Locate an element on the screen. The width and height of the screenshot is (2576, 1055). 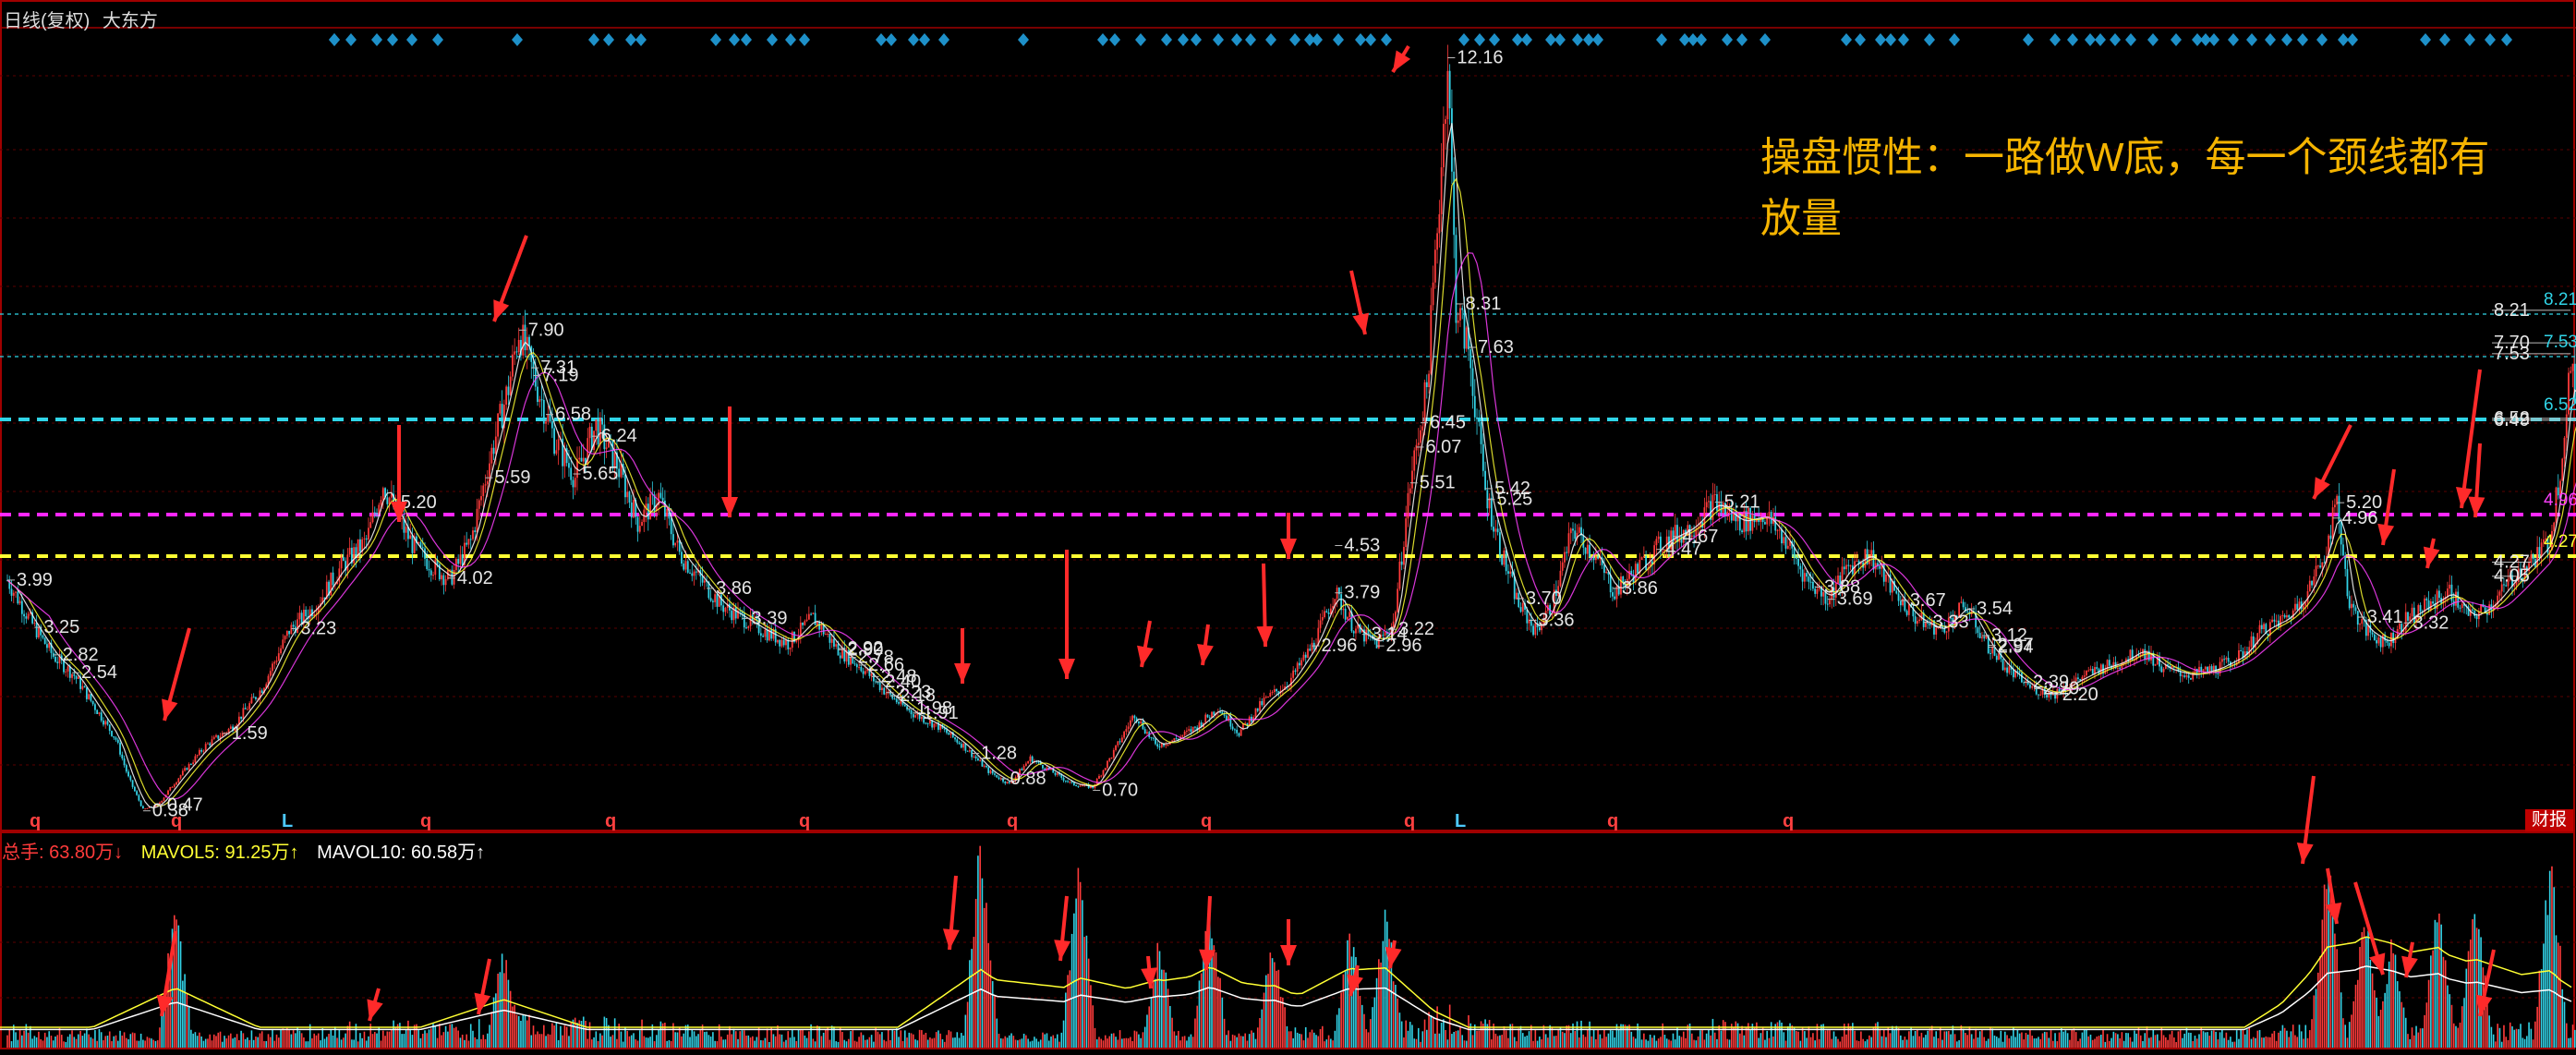
financial-report-badge: 财报 is located at coordinates (2549, 820).